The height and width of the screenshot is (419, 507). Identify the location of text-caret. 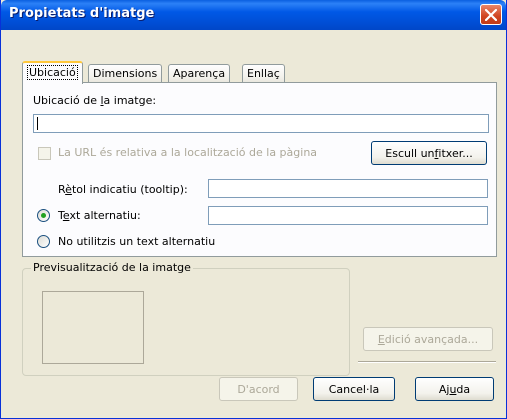
(37, 123).